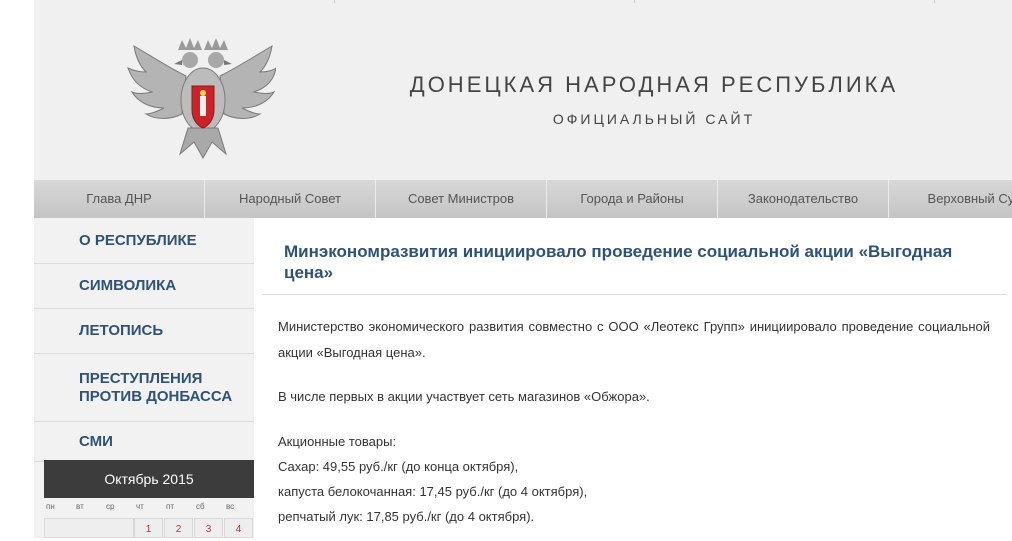 The height and width of the screenshot is (541, 1012). I want to click on nav-item-narodny-sovet: Народный Совет, so click(290, 199).